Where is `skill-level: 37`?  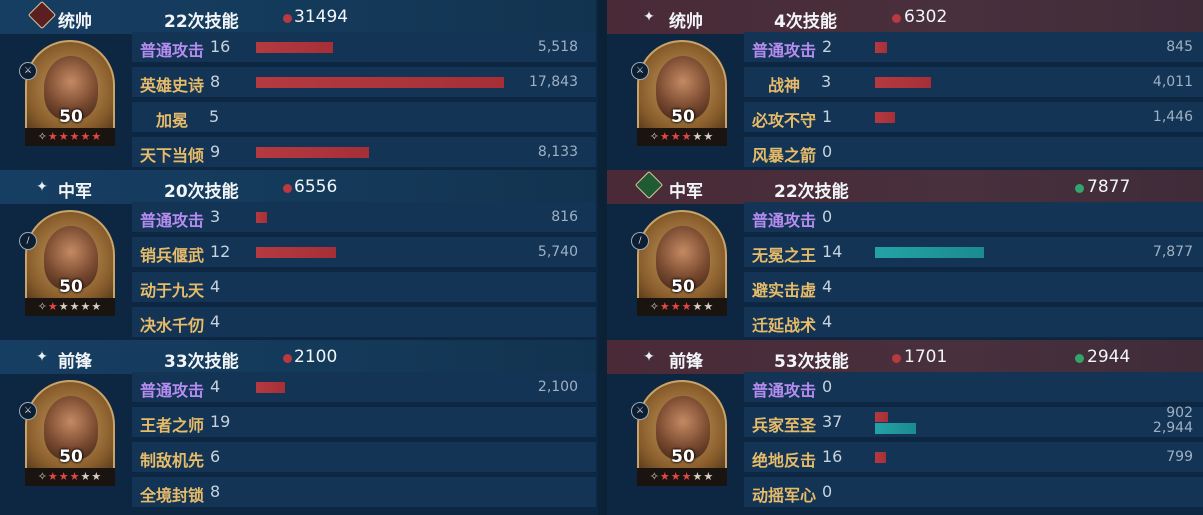
skill-level: 37 is located at coordinates (832, 421).